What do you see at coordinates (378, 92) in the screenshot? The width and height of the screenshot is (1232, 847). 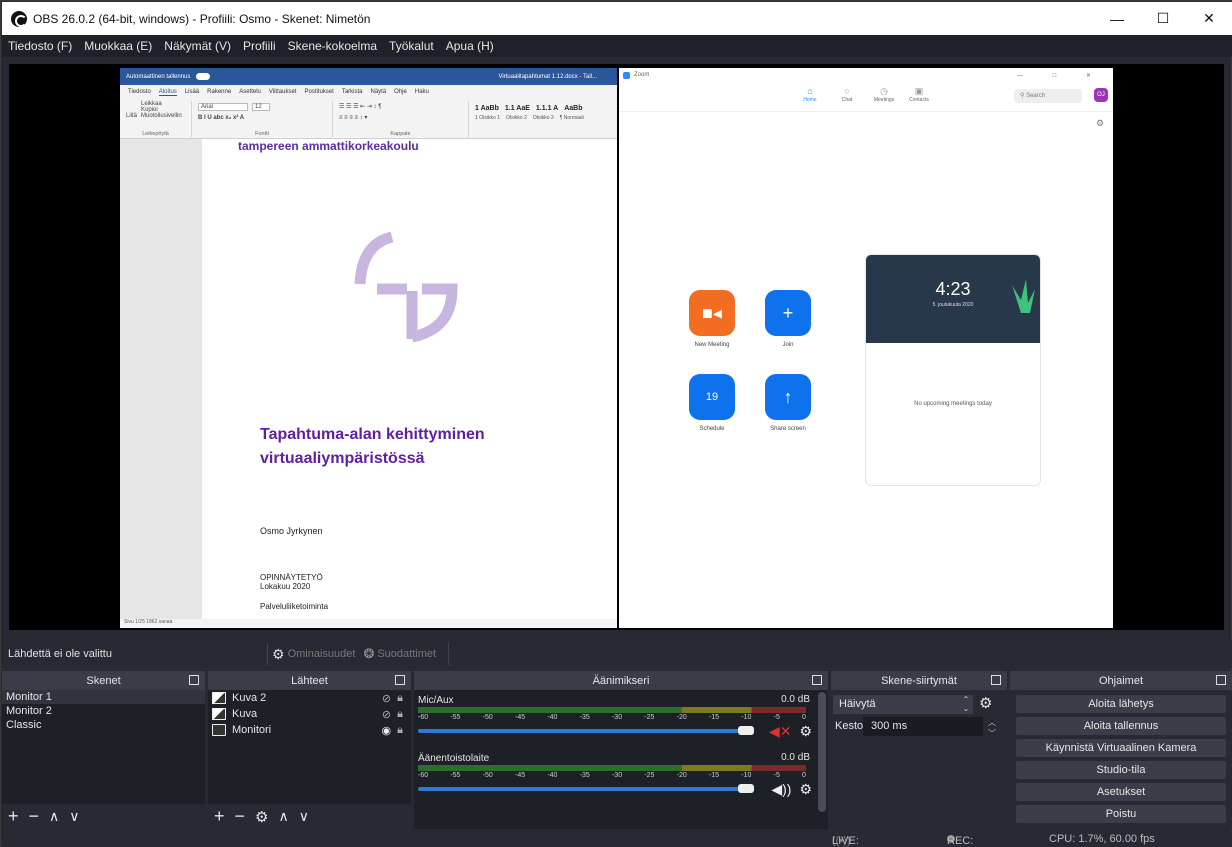 I see `word-tab: Näytä` at bounding box center [378, 92].